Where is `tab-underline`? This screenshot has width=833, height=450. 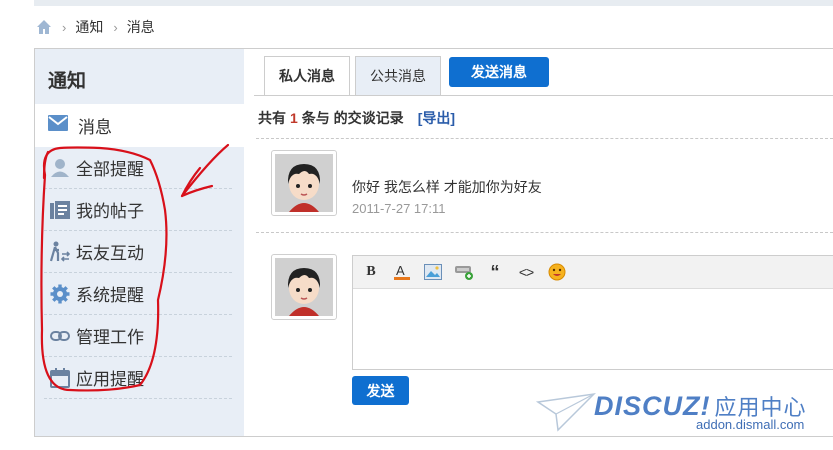
tab-underline is located at coordinates (543, 95).